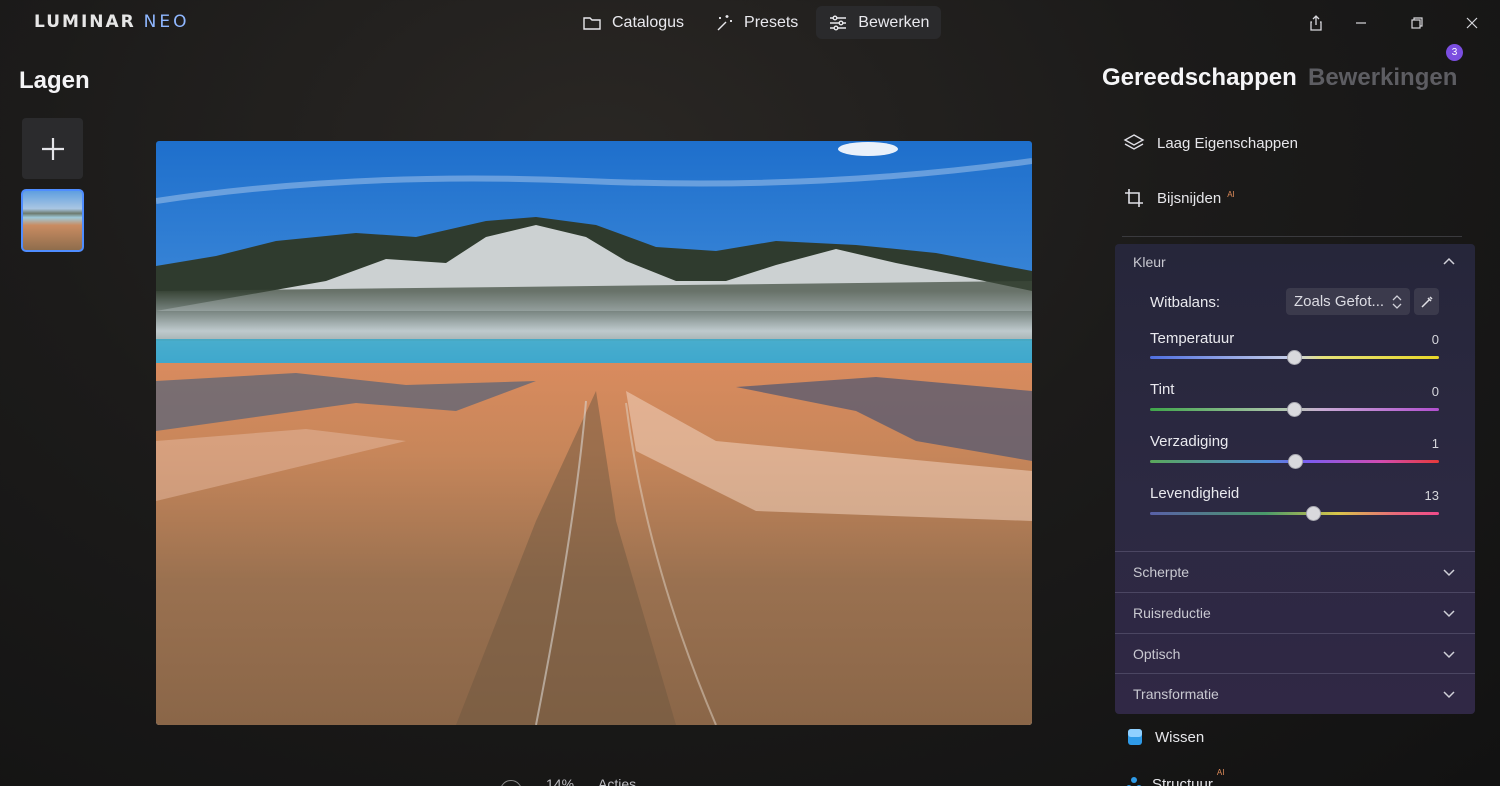  Describe the element at coordinates (1295, 262) in the screenshot. I see `section-kleur-header: Kleur` at that location.